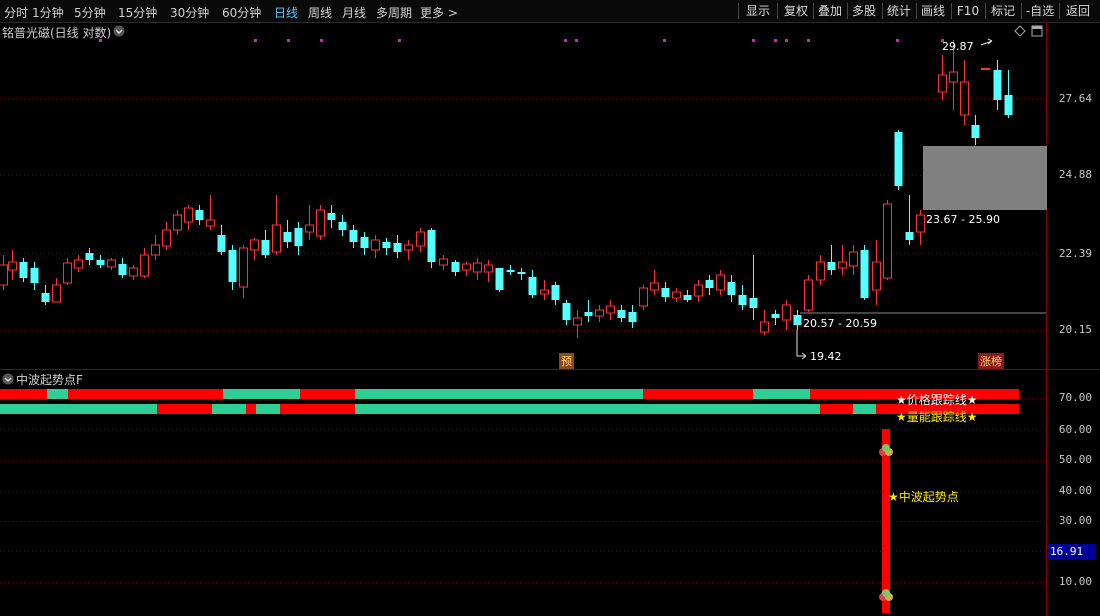  What do you see at coordinates (991, 361) in the screenshot?
I see `top-list-marker: 涨榜` at bounding box center [991, 361].